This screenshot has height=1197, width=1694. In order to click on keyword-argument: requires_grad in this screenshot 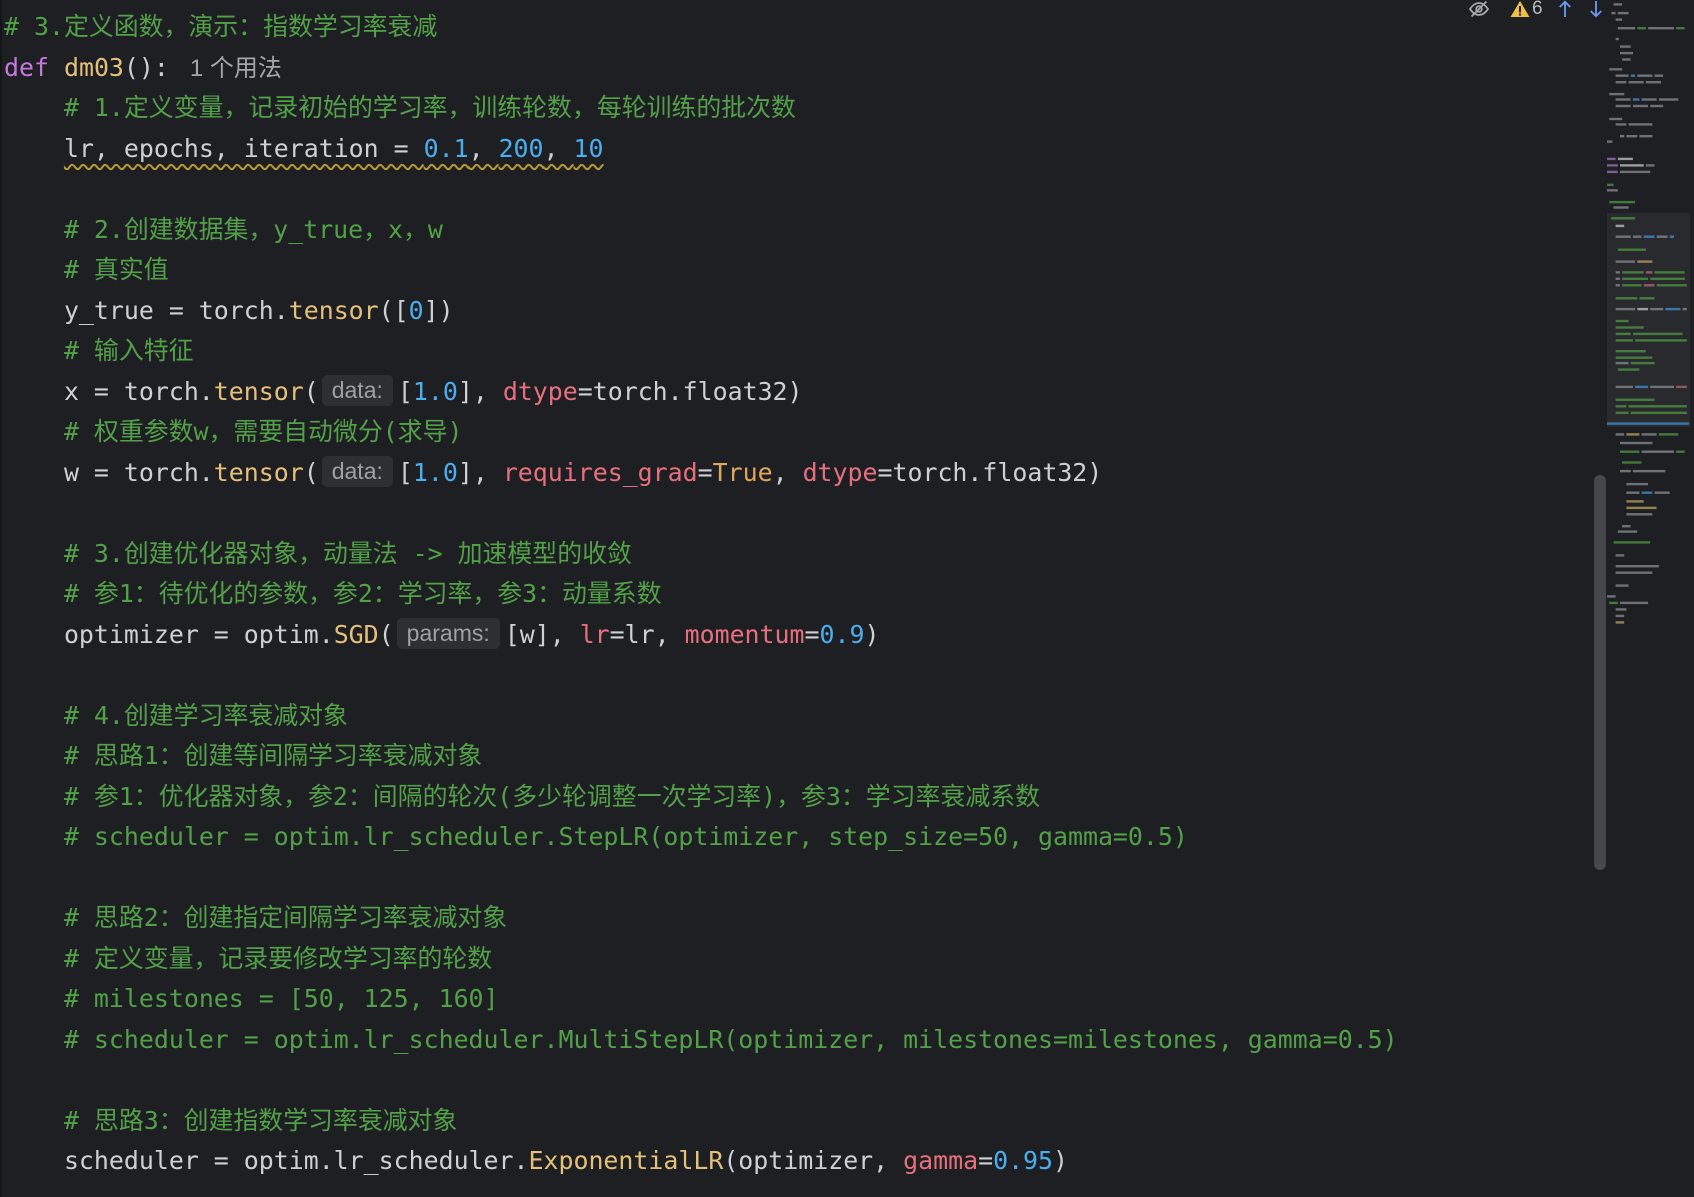, I will do `click(600, 472)`.